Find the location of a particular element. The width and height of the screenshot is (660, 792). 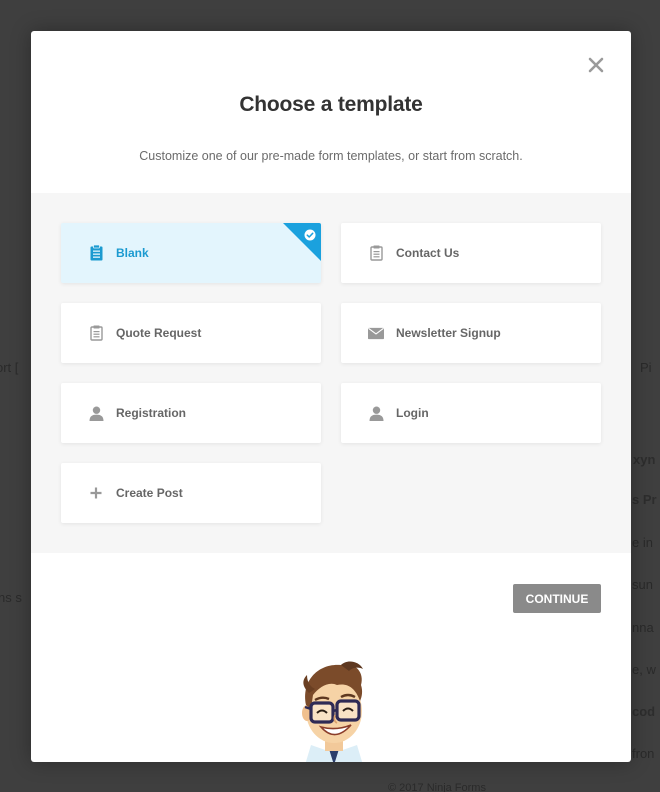

background-text: nna is located at coordinates (643, 627).